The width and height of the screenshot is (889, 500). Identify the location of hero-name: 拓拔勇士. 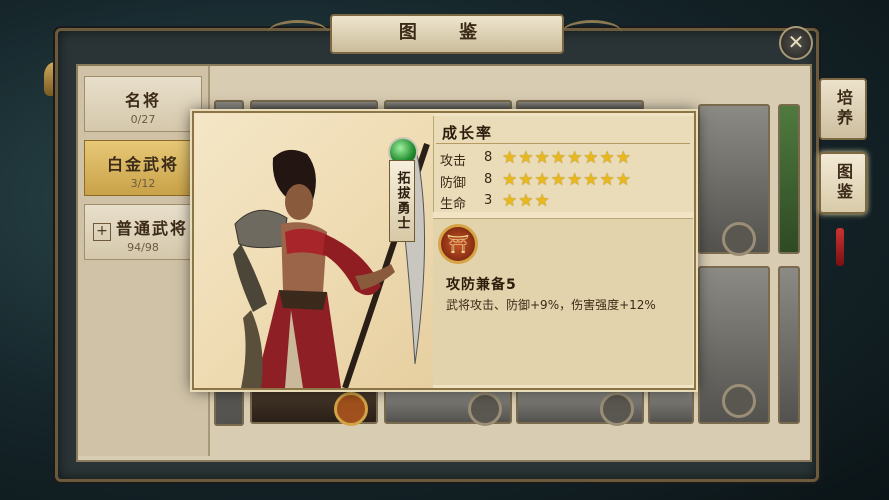
(402, 201).